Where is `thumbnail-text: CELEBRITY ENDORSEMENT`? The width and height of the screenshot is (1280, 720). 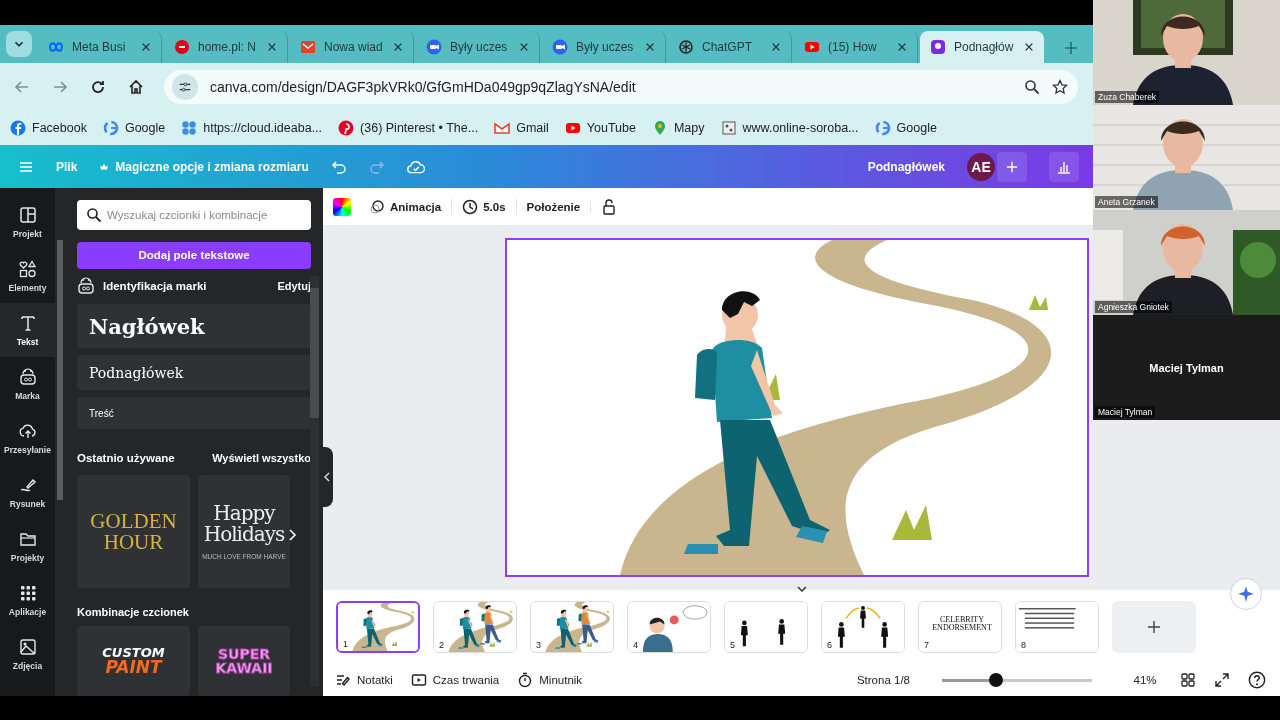 thumbnail-text: CELEBRITY ENDORSEMENT is located at coordinates (962, 623).